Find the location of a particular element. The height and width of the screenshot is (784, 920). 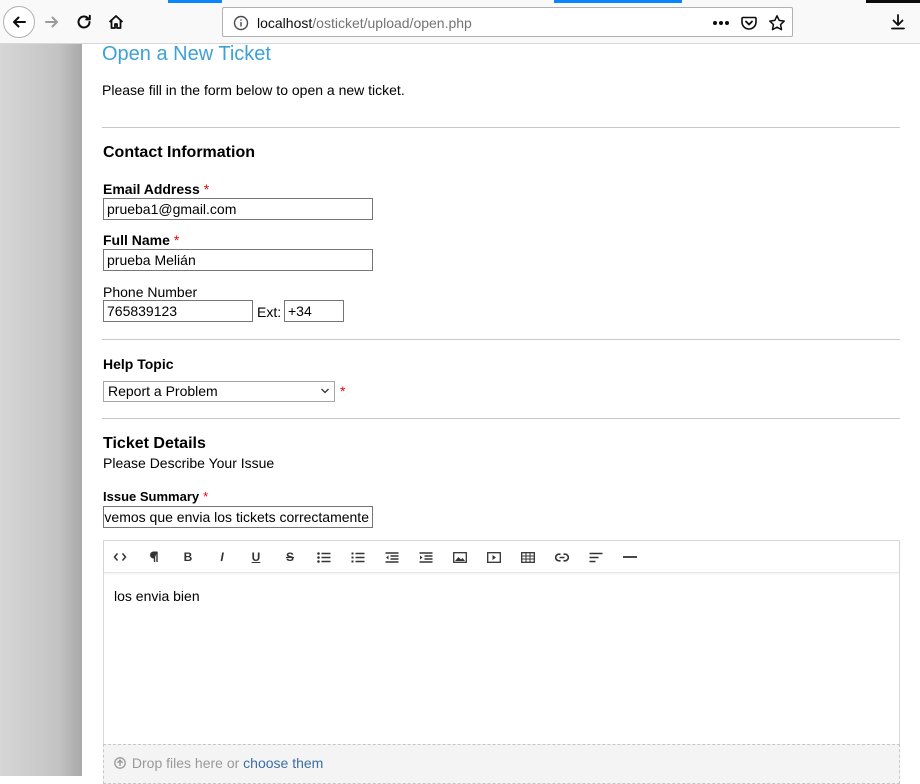

page-actions-button is located at coordinates (721, 23).